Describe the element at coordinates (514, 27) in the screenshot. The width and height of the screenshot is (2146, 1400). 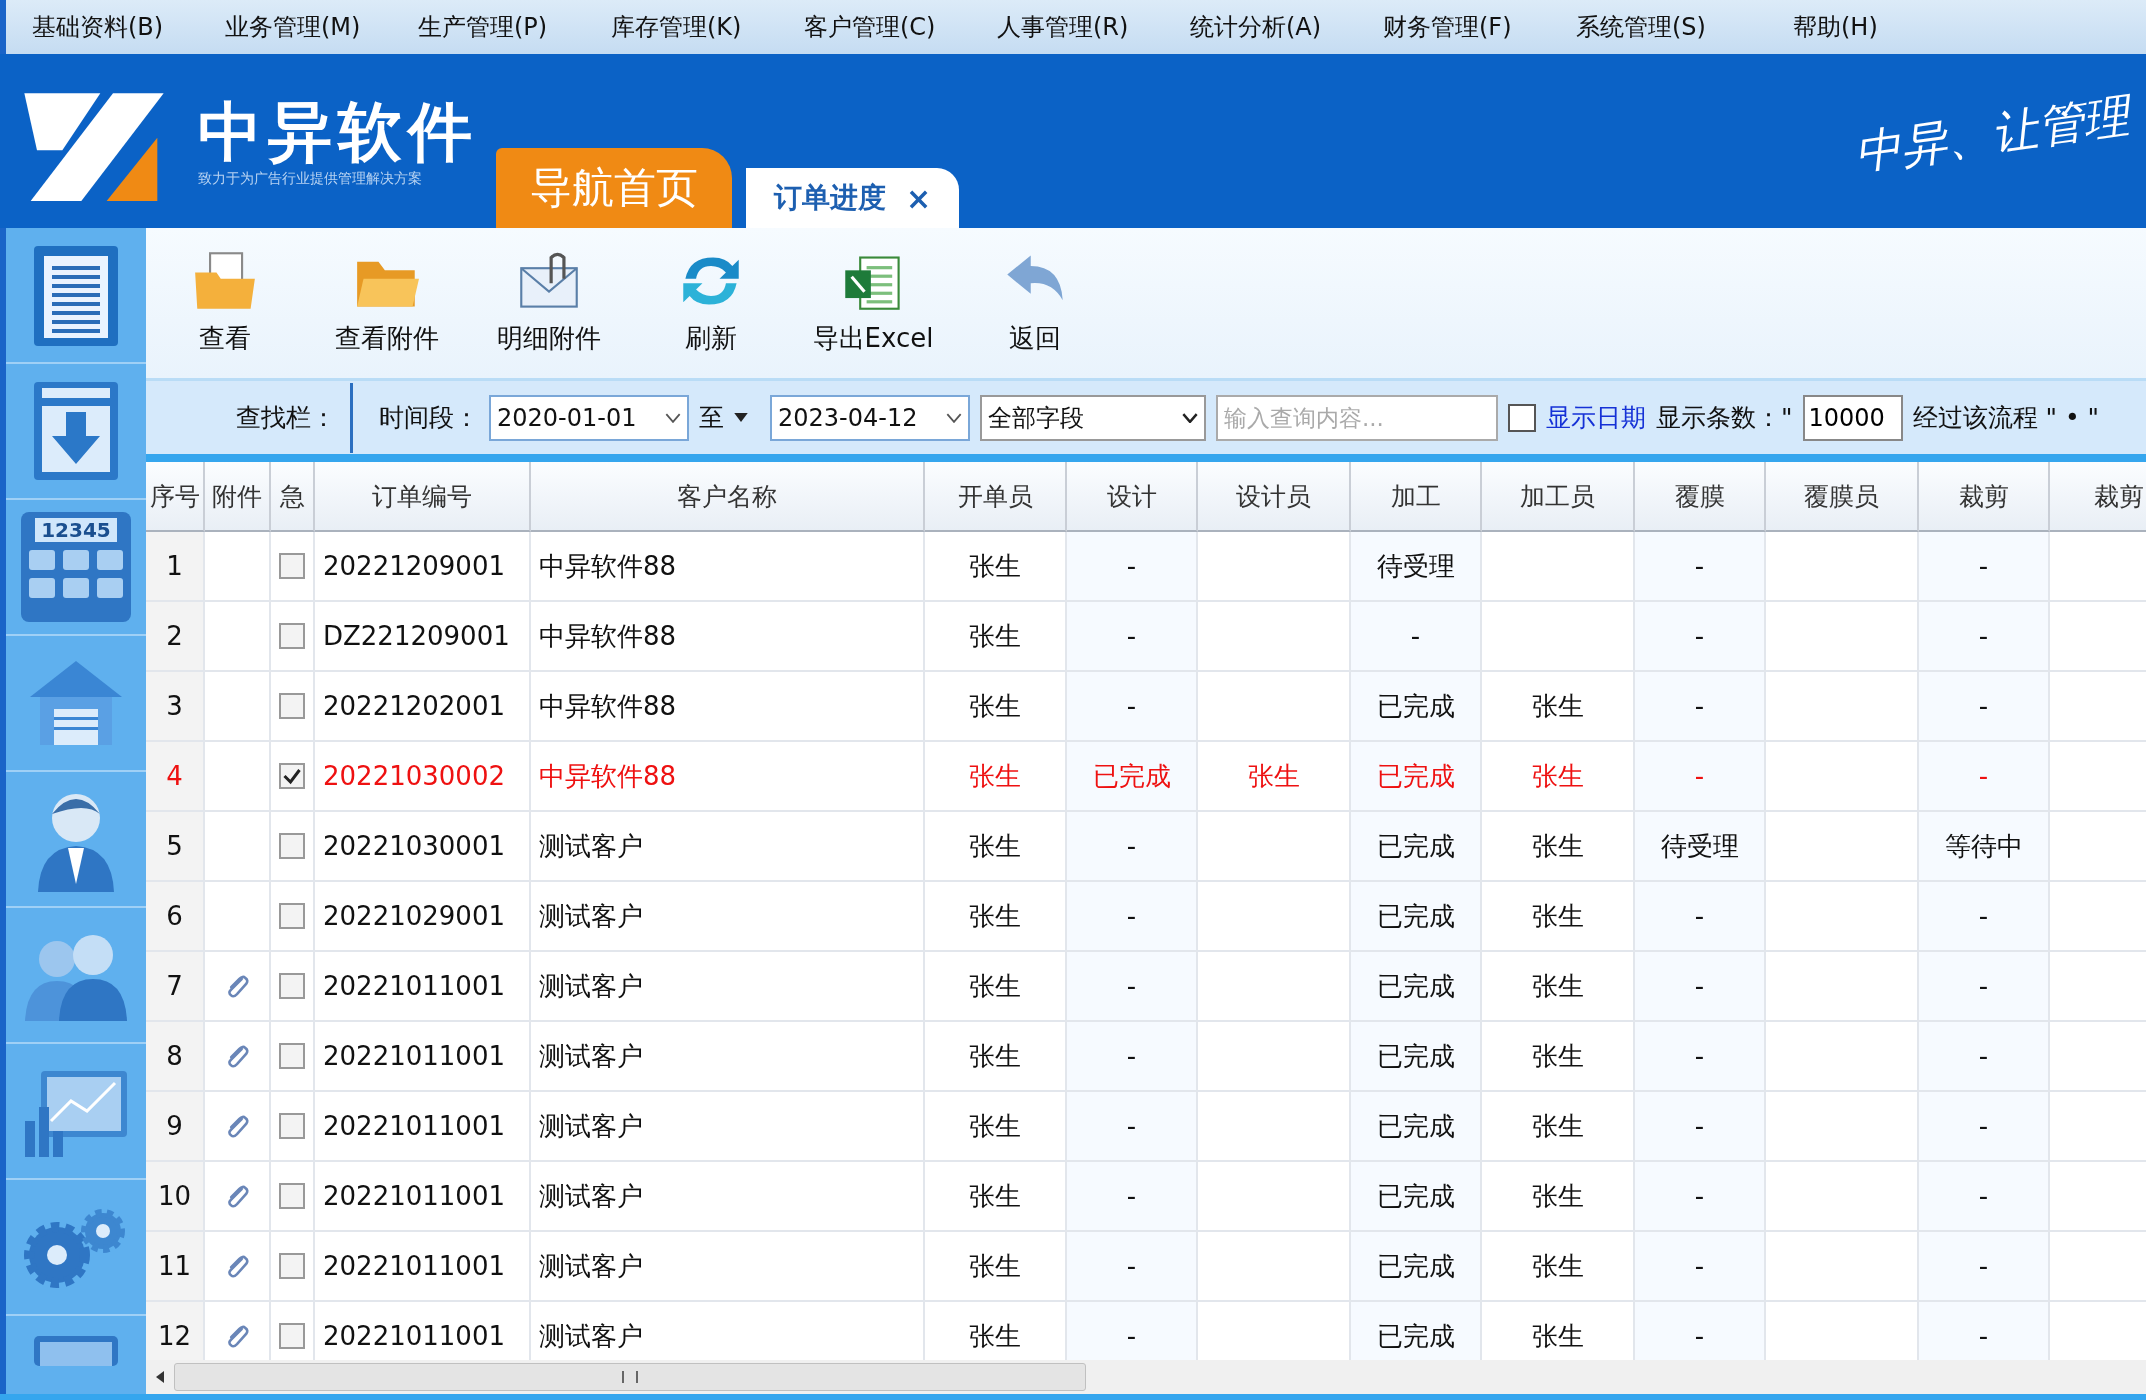
I see `menu-item: 生产管理(P)` at that location.